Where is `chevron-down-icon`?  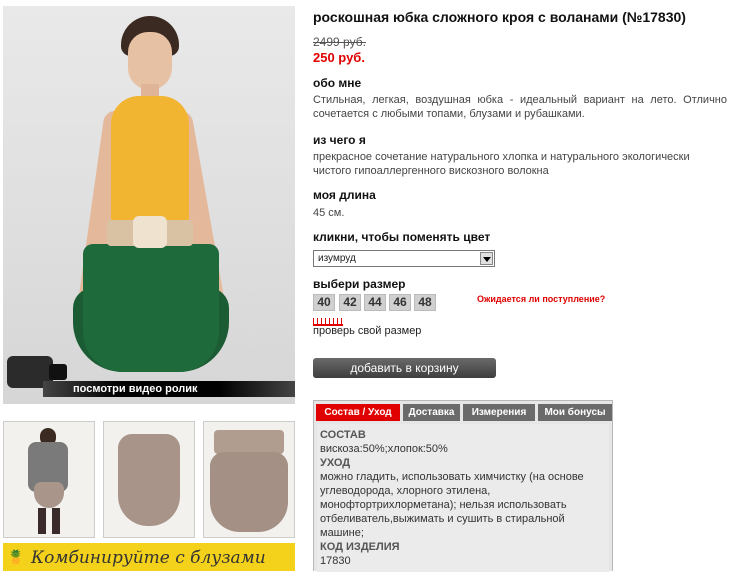
chevron-down-icon is located at coordinates (486, 258).